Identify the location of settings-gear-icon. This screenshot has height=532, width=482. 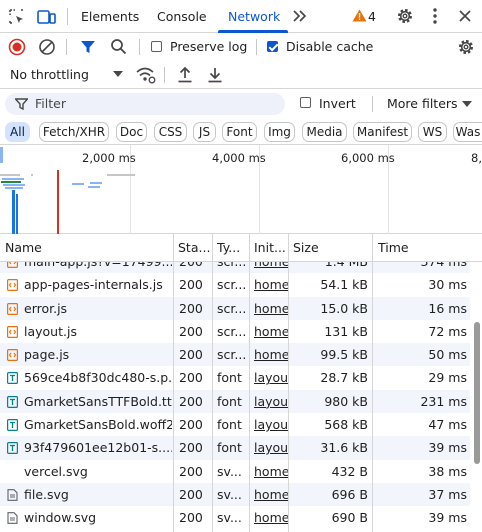
(405, 16).